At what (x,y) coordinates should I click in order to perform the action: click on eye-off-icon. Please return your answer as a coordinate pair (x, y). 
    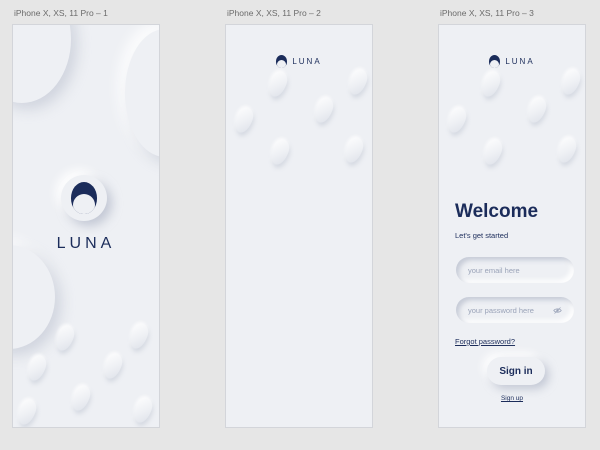
    Looking at the image, I should click on (557, 310).